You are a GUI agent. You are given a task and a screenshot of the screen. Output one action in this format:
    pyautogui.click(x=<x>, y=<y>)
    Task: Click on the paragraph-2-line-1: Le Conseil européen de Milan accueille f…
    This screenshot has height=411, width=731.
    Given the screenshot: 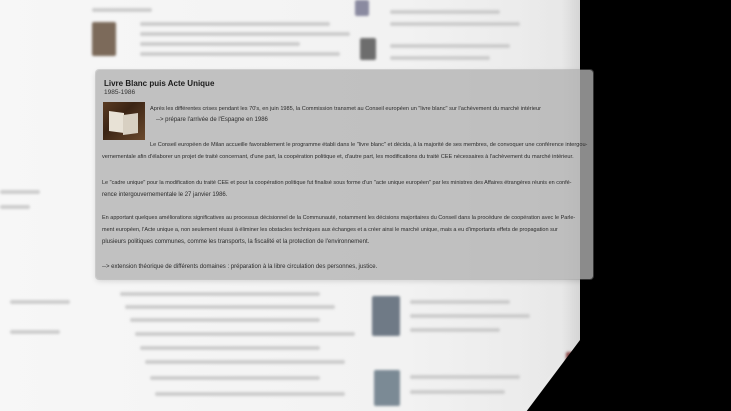 What is the action you would take?
    pyautogui.click(x=369, y=145)
    